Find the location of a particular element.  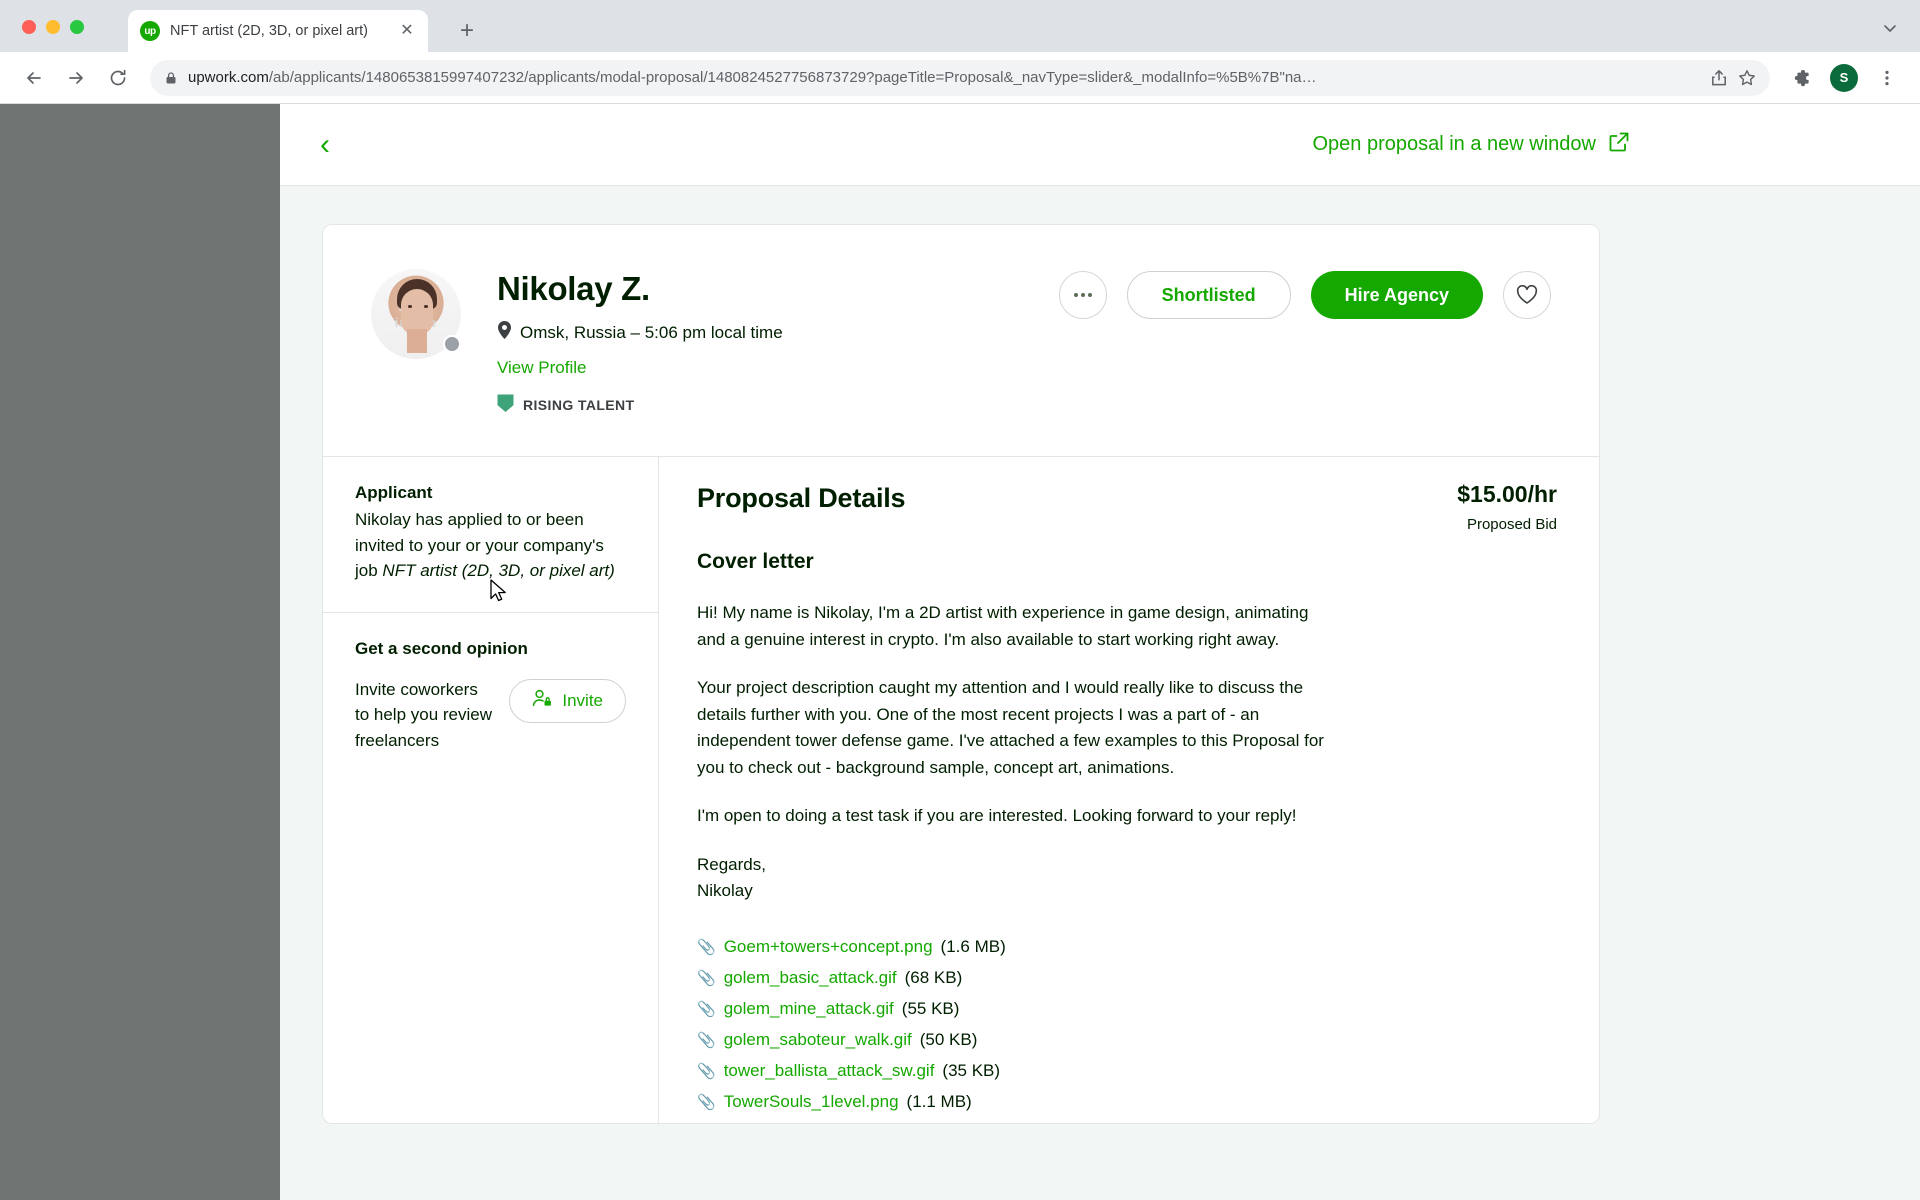

tab-title: NFT artist (2D, 3D, or pixel art) is located at coordinates (269, 31).